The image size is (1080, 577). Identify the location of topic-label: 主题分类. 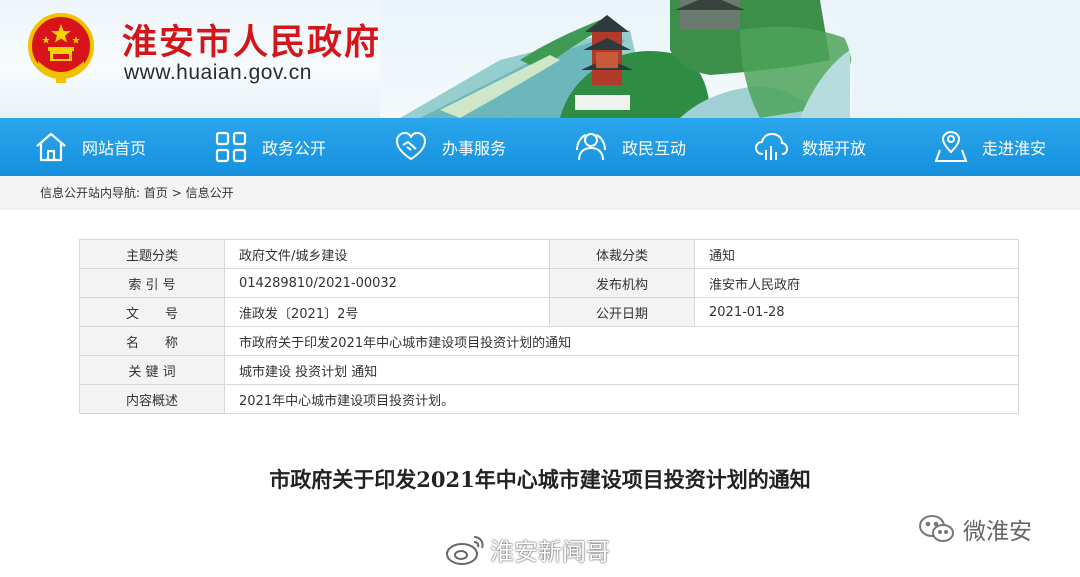
(152, 254).